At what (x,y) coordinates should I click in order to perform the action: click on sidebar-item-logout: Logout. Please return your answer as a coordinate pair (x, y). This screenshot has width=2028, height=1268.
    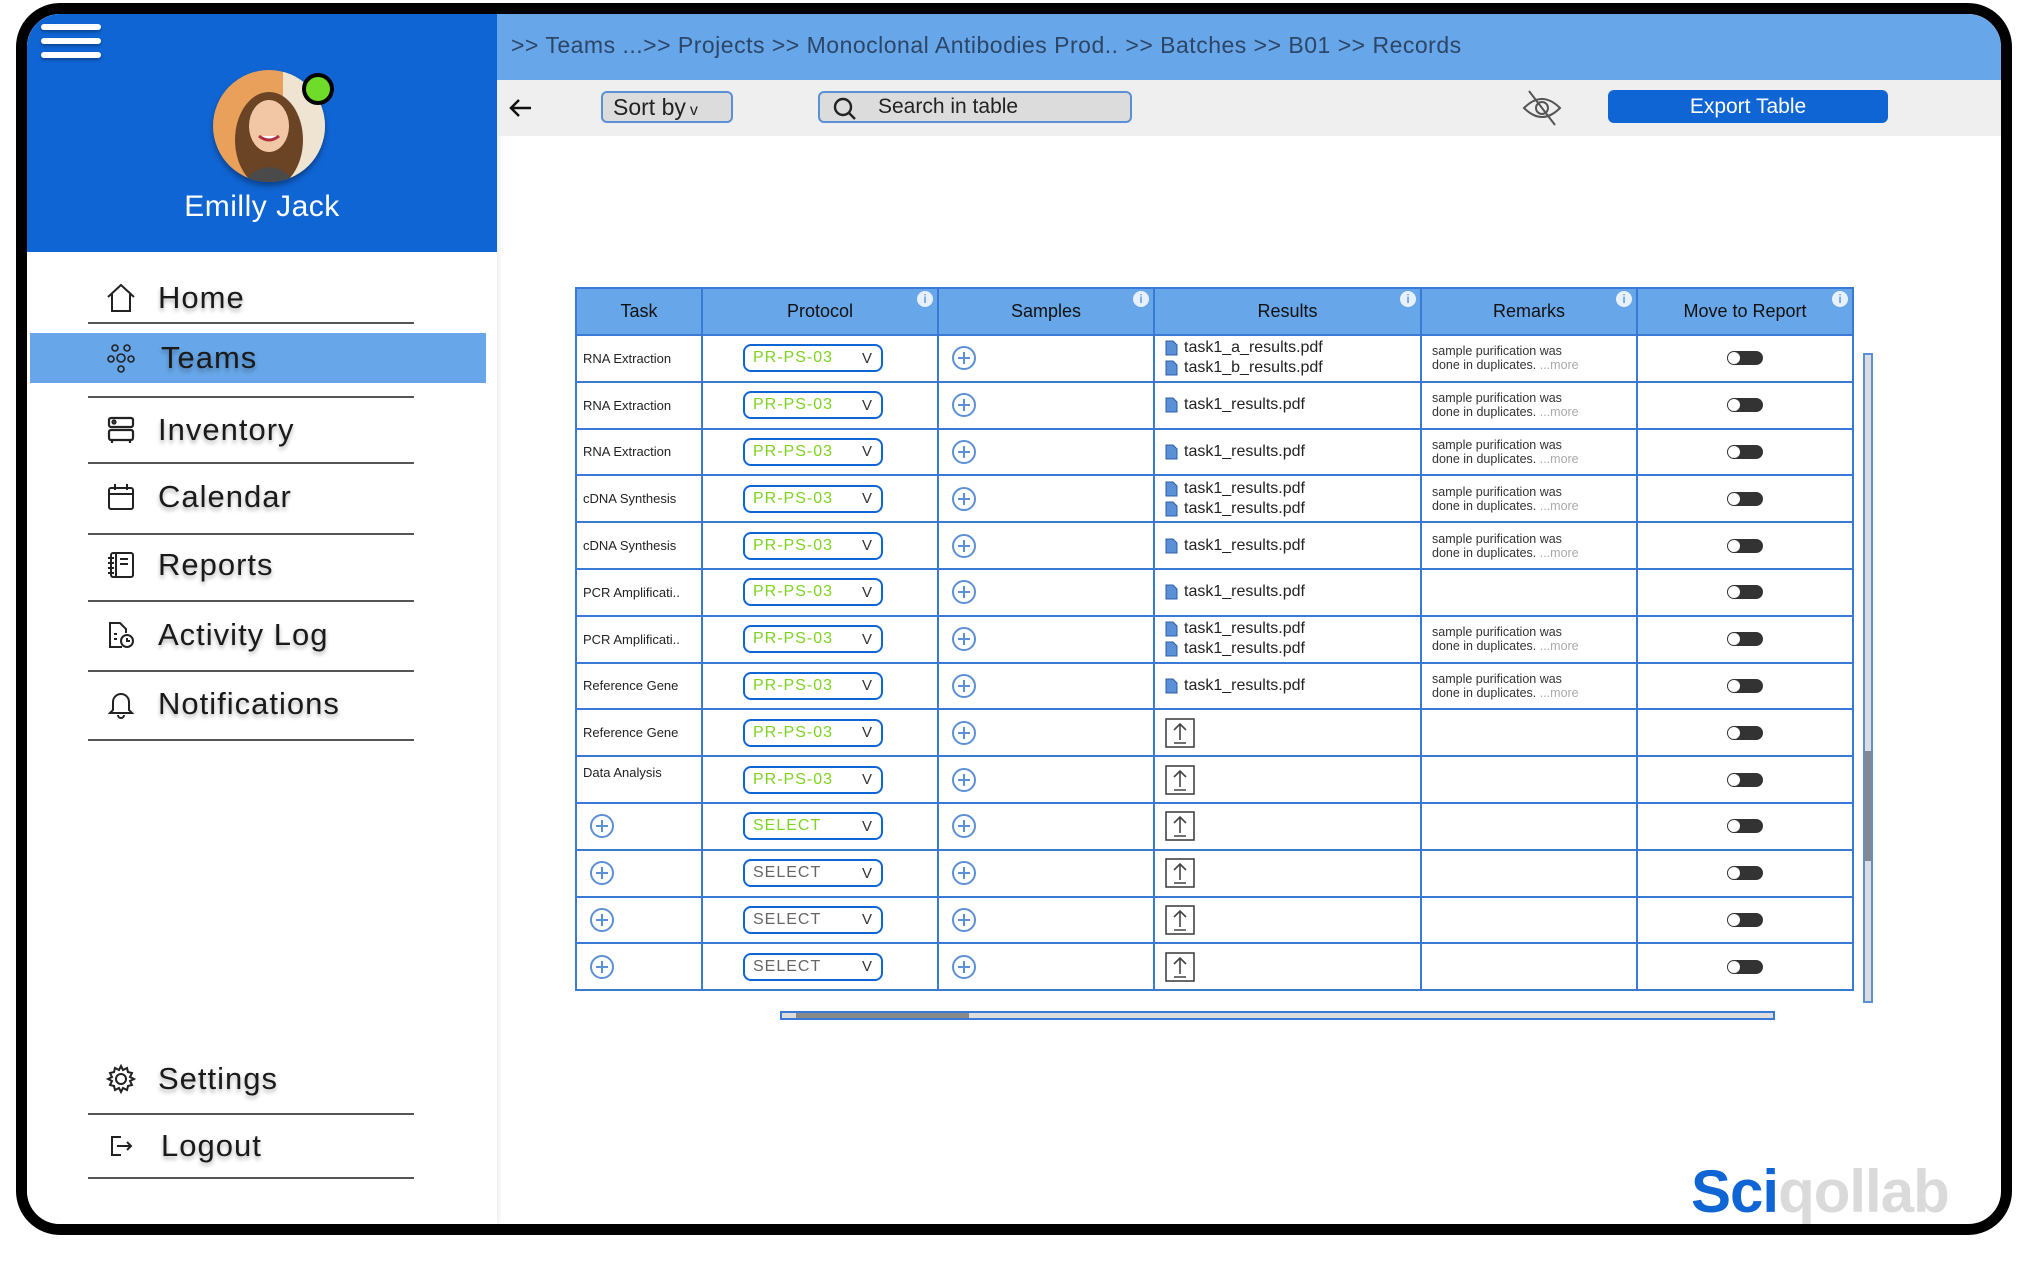
    Looking at the image, I should click on (262, 1146).